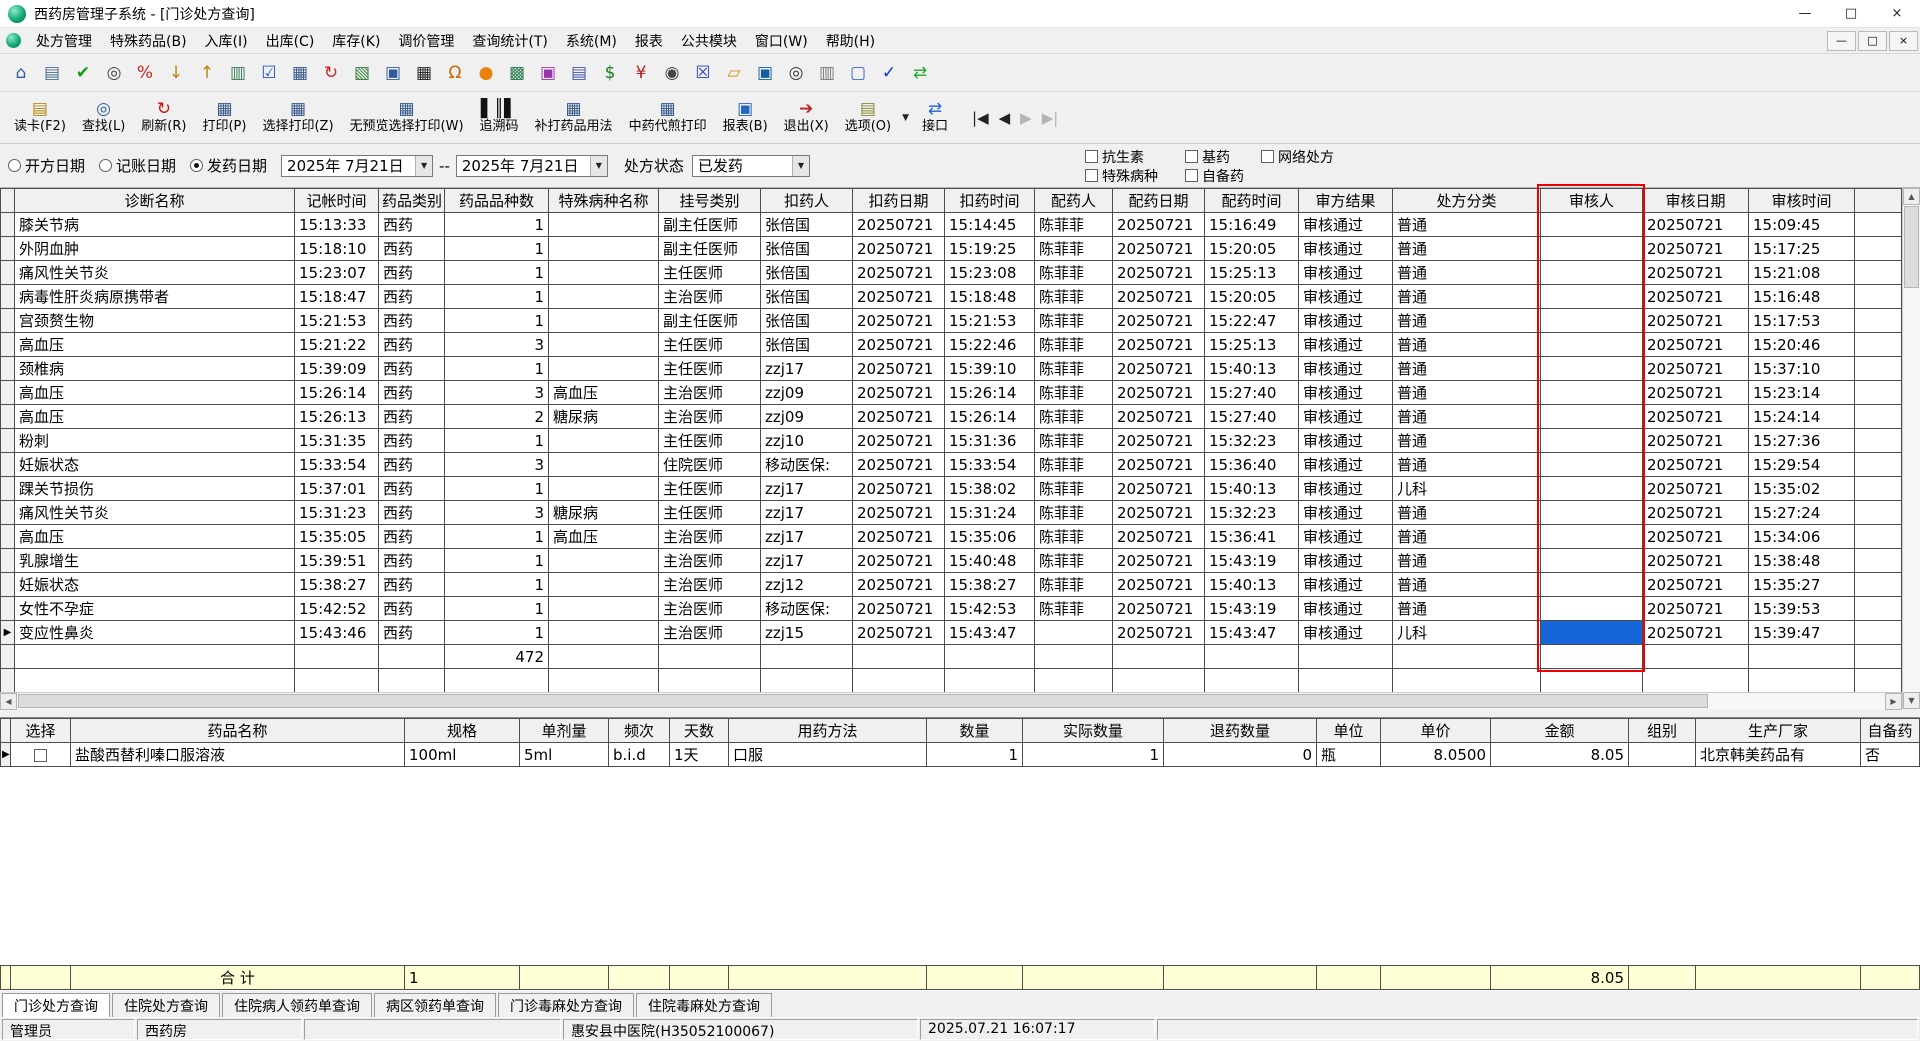  What do you see at coordinates (951, 701) in the screenshot?
I see `horizontal-scrollbar: ◀ ▶` at bounding box center [951, 701].